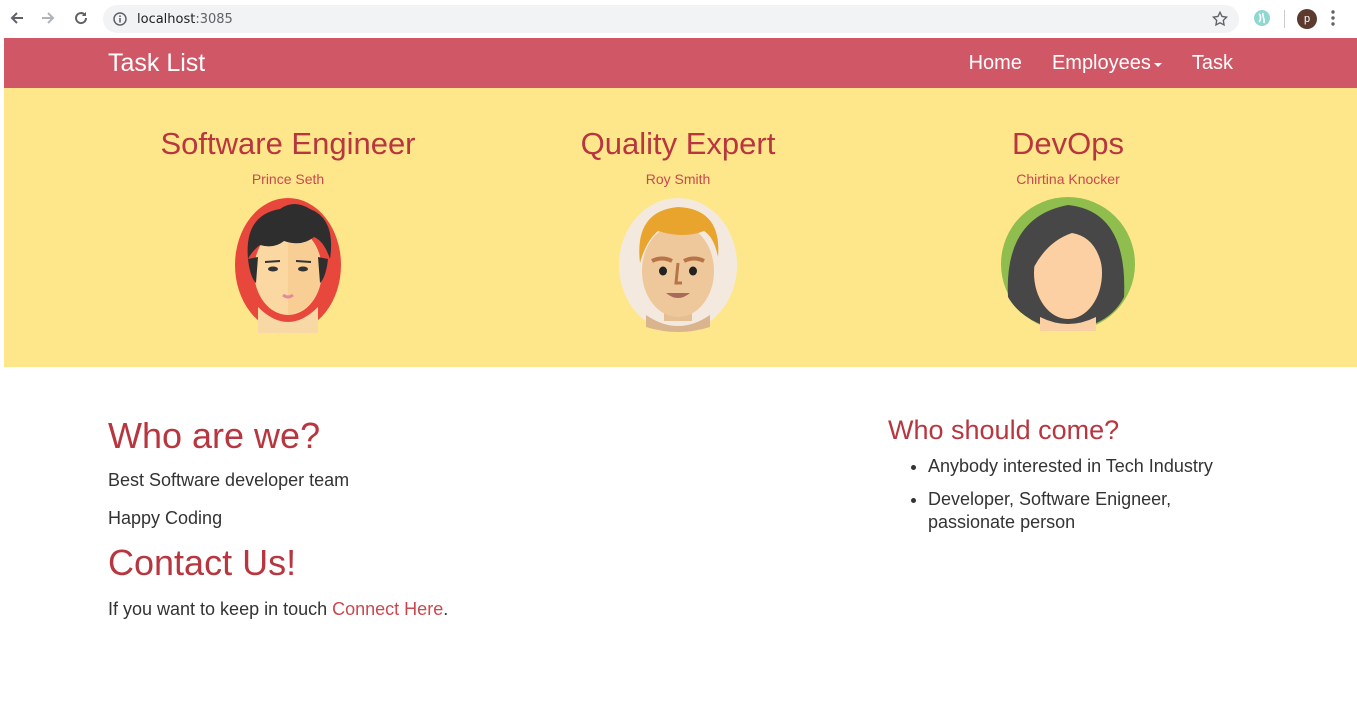 This screenshot has width=1357, height=721. Describe the element at coordinates (1004, 430) in the screenshot. I see `audience-heading: Who should come?` at that location.